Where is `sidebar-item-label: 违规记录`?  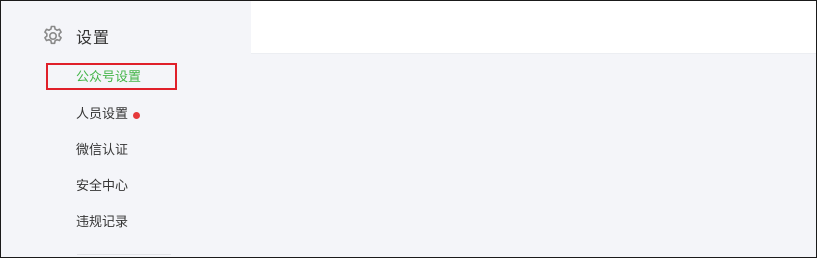
sidebar-item-label: 违规记录 is located at coordinates (102, 222).